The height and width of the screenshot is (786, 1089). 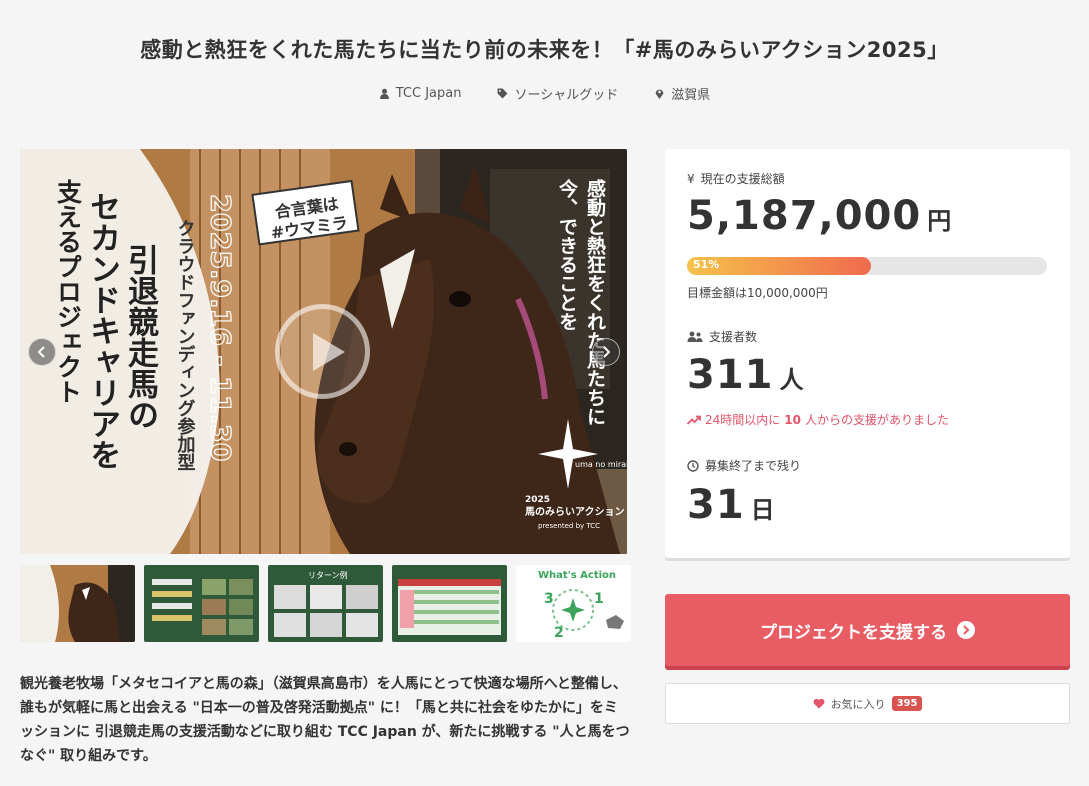 What do you see at coordinates (569, 526) in the screenshot?
I see `hero-logo-by: presented by TCC` at bounding box center [569, 526].